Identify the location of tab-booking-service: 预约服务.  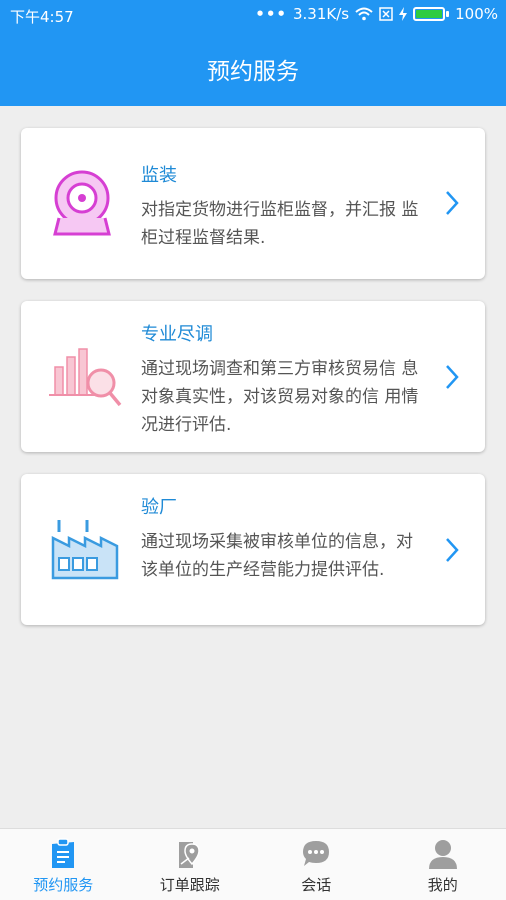
(63, 864).